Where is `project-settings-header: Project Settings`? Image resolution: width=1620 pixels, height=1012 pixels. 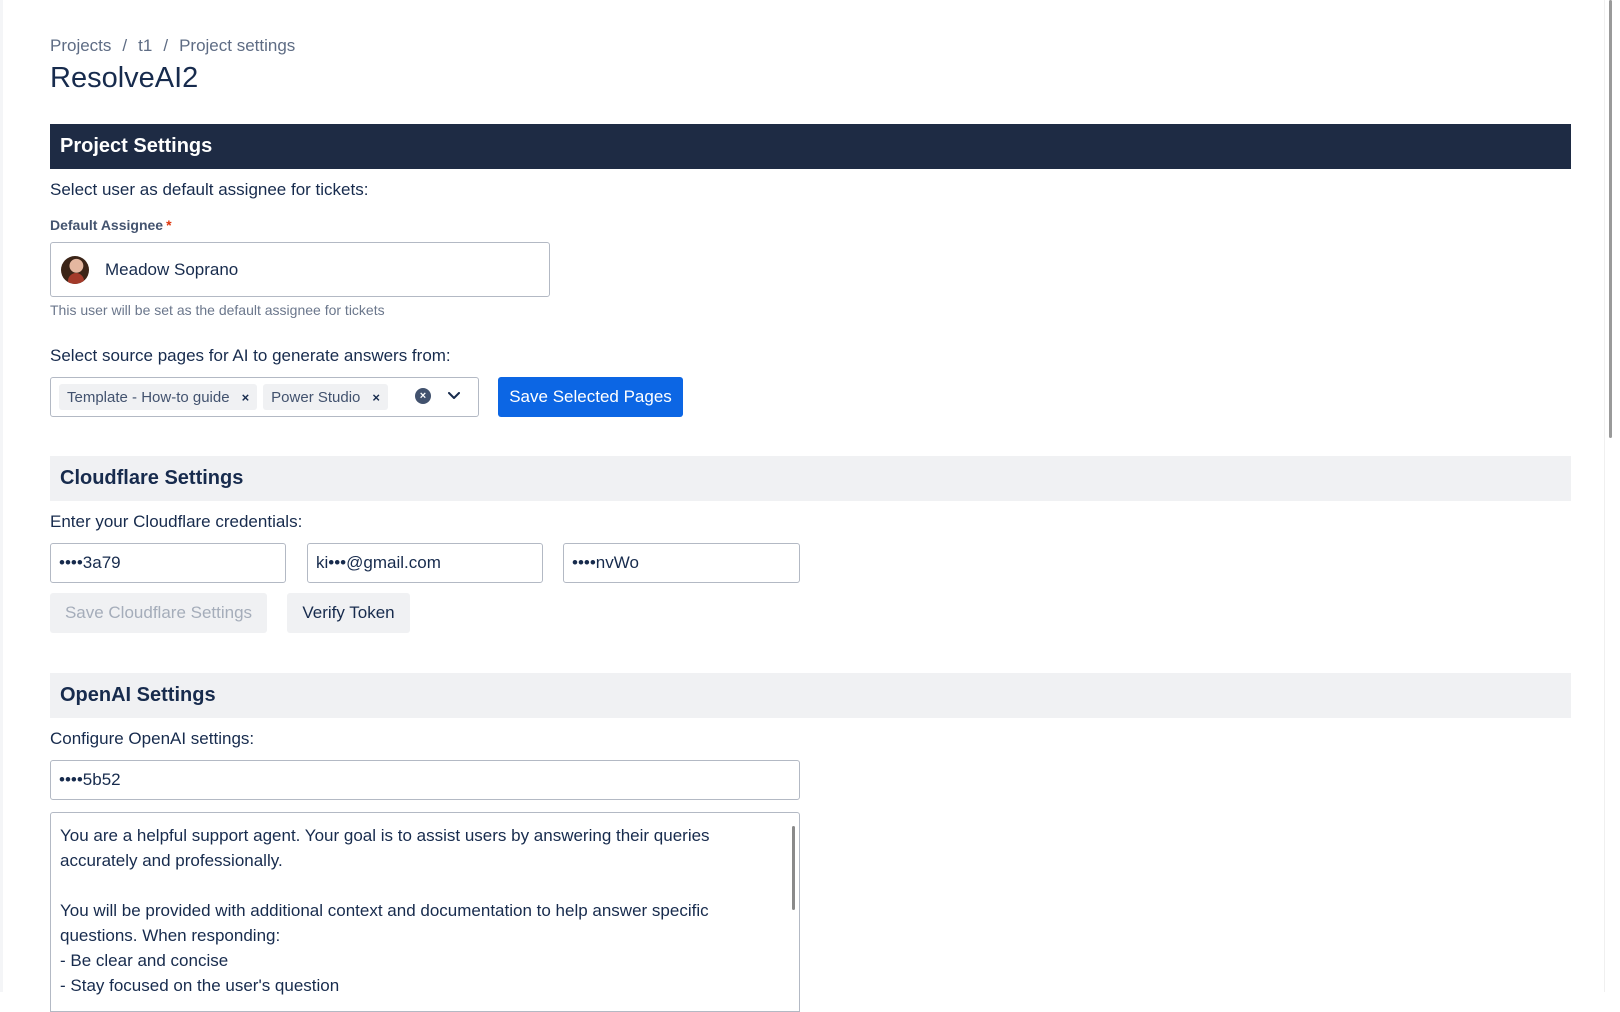
project-settings-header: Project Settings is located at coordinates (810, 146).